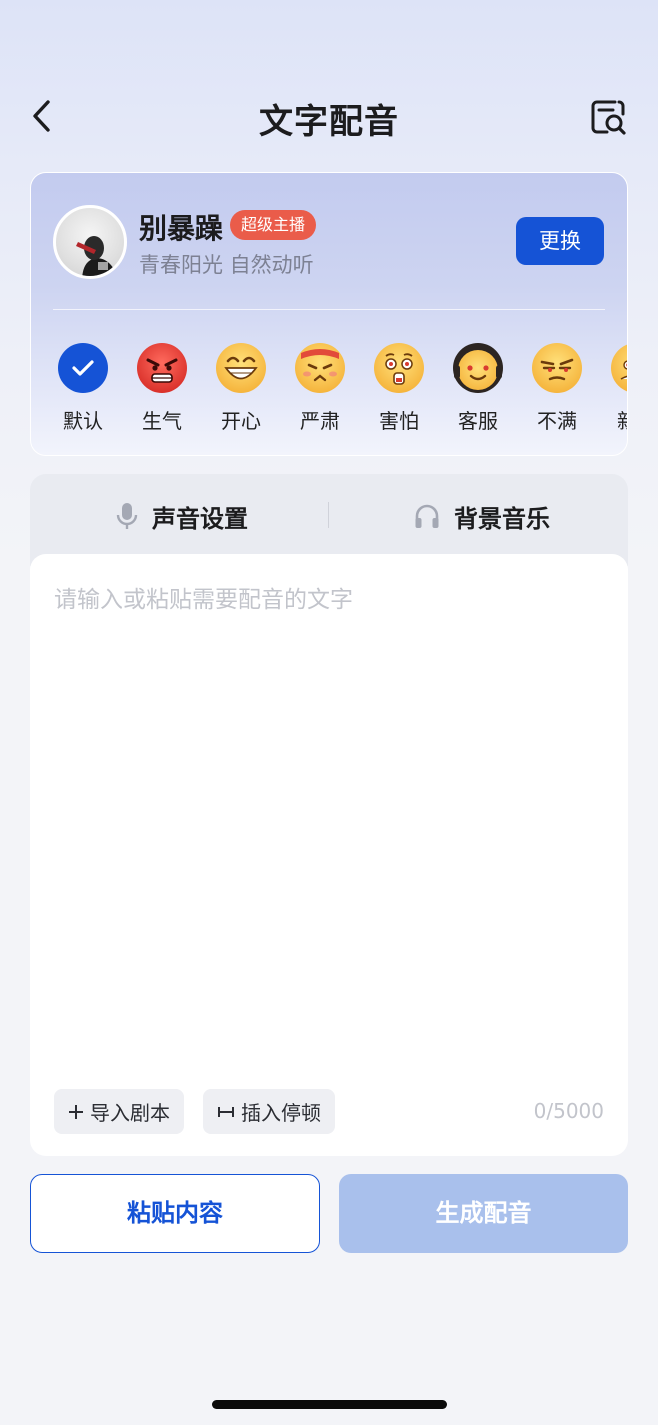 Image resolution: width=658 pixels, height=1425 pixels. I want to click on emotion-item-scared: 害怕, so click(399, 388).